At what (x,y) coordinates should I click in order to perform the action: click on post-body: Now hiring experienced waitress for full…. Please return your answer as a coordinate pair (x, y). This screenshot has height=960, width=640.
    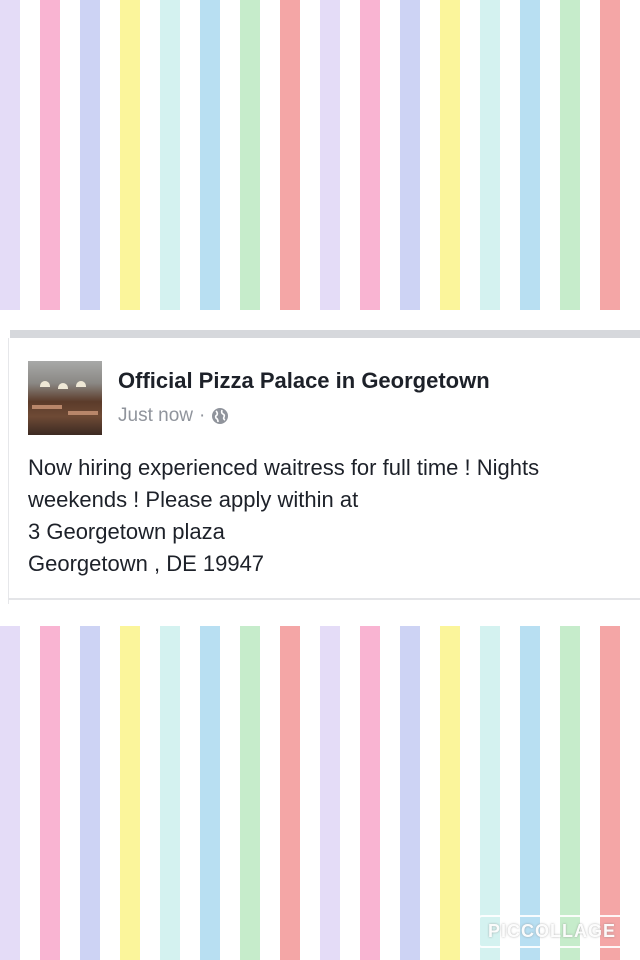
    Looking at the image, I should click on (334, 516).